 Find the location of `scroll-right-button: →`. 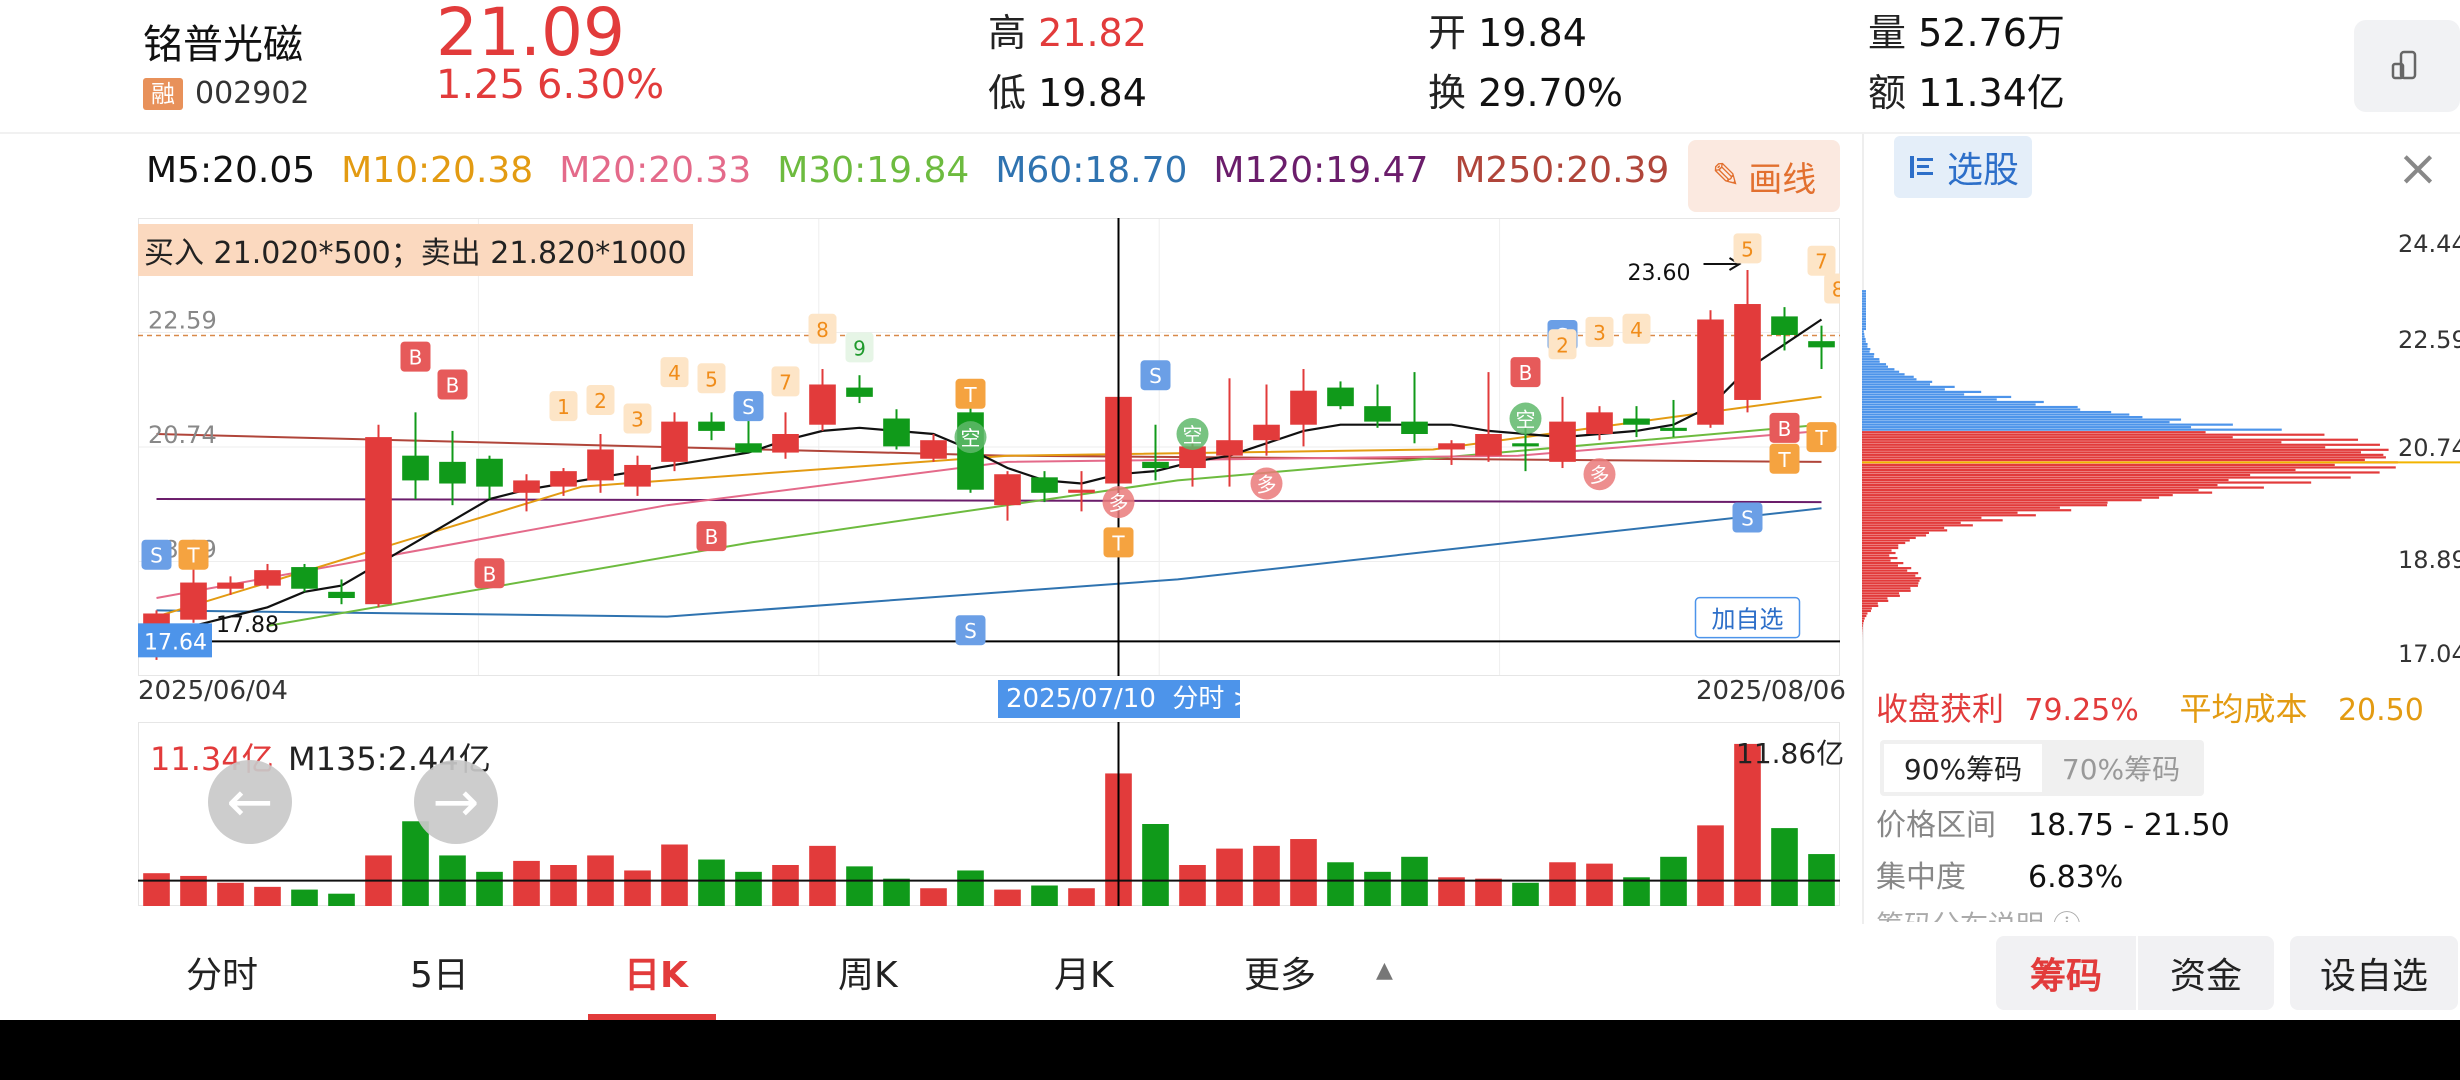

scroll-right-button: → is located at coordinates (456, 802).